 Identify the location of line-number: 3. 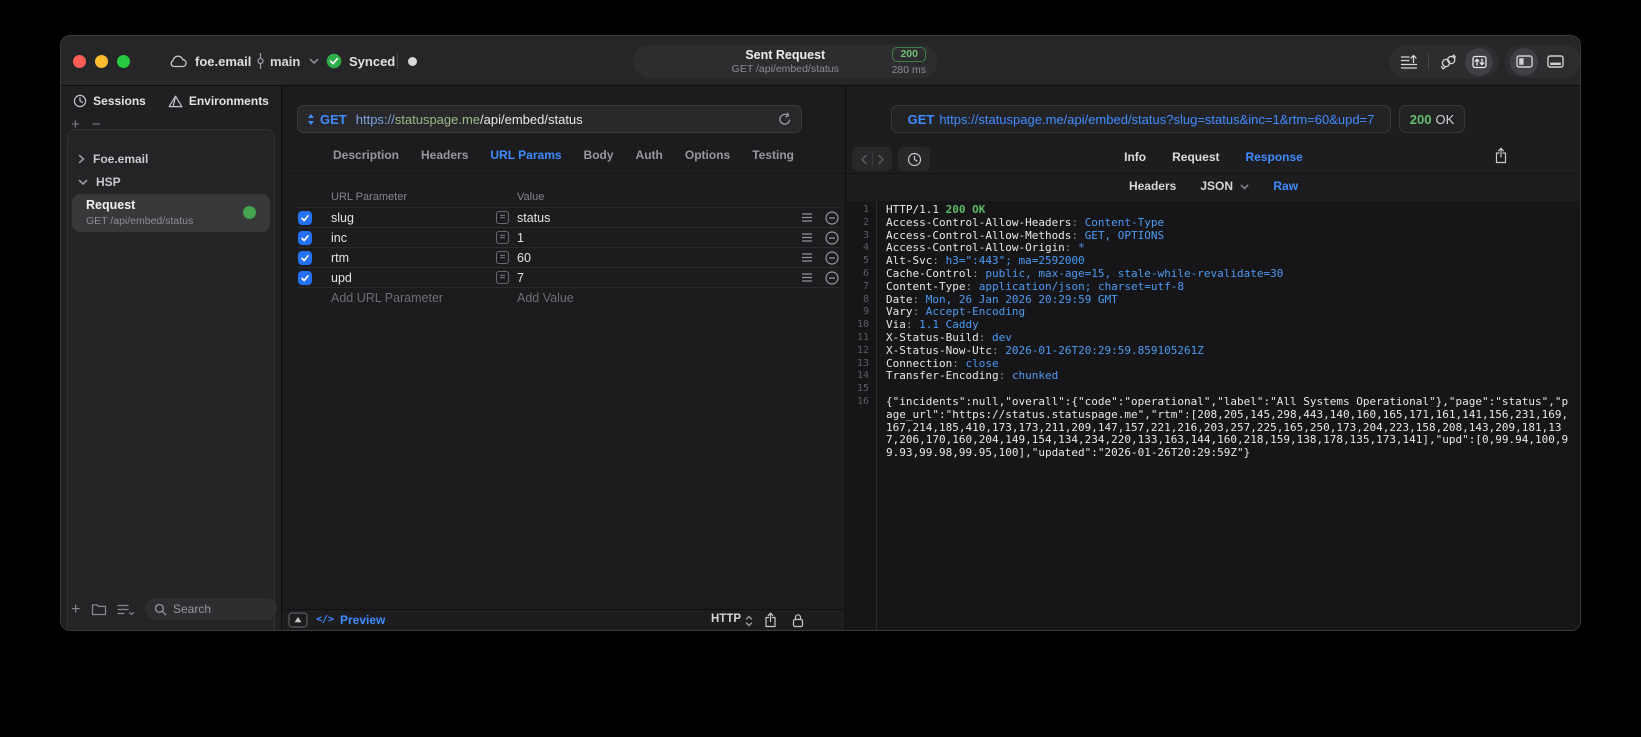
(865, 235).